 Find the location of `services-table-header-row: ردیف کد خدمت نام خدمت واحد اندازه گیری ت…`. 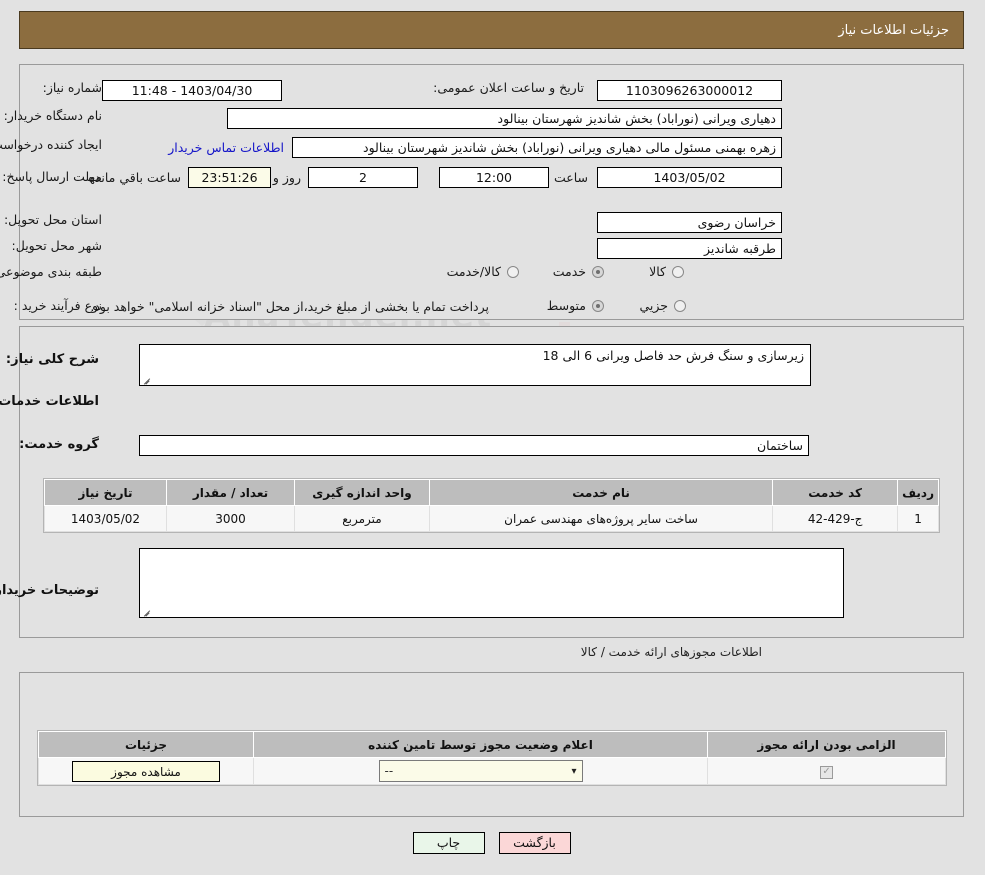

services-table-header-row: ردیف کد خدمت نام خدمت واحد اندازه گیری ت… is located at coordinates (492, 492).